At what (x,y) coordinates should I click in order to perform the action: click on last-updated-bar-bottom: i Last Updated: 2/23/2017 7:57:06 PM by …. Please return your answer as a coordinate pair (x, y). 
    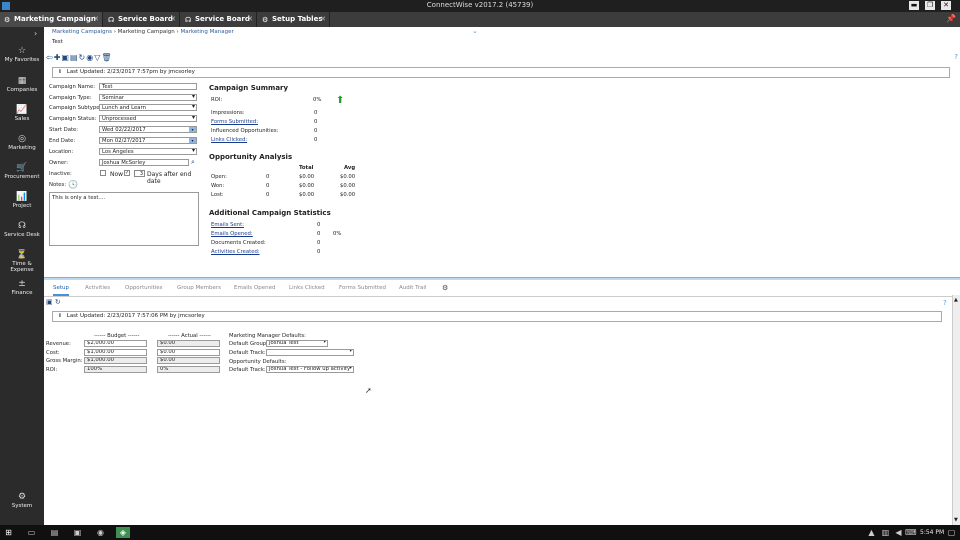
    Looking at the image, I should click on (497, 316).